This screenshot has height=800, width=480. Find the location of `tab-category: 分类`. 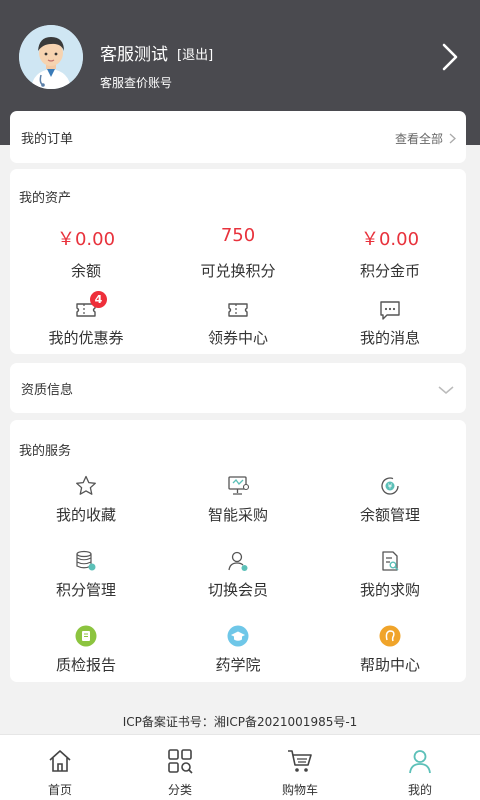

tab-category: 分类 is located at coordinates (180, 767).